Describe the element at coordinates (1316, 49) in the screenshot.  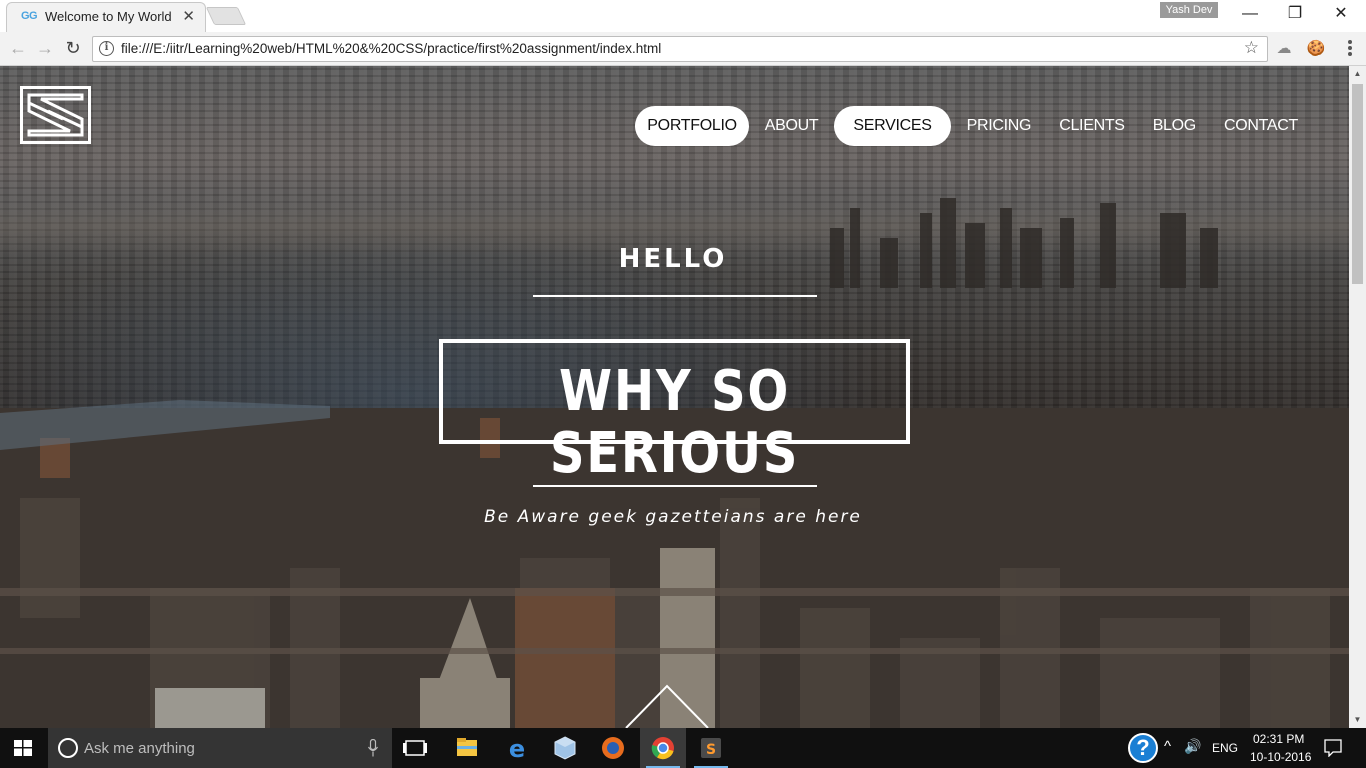
I see `extension-cookie-icon: 🍪` at that location.